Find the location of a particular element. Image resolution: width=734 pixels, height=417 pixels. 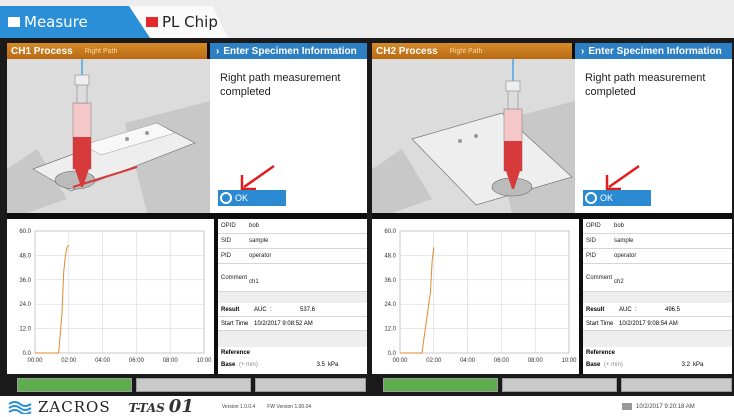

result-row: Result AUC : 496.5 is located at coordinates (657, 310).